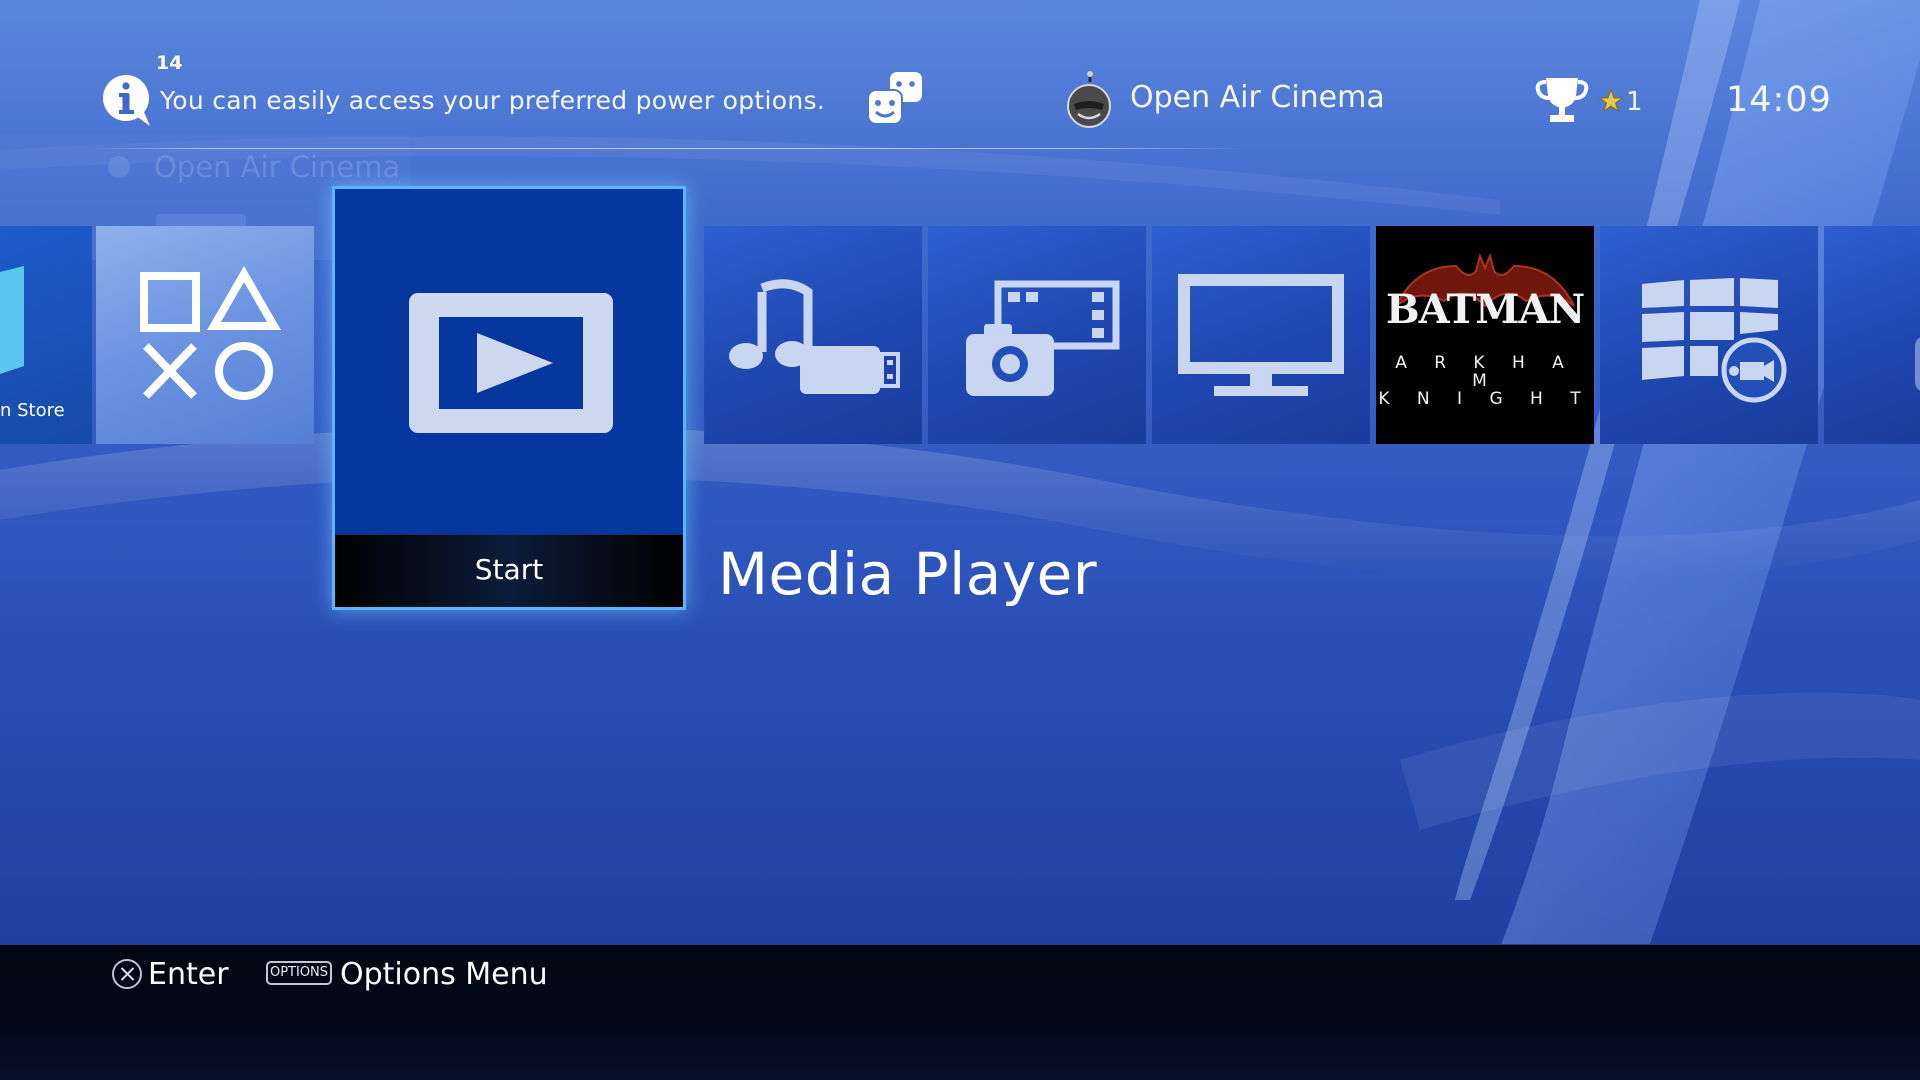  I want to click on play-screen-icon, so click(511, 363).